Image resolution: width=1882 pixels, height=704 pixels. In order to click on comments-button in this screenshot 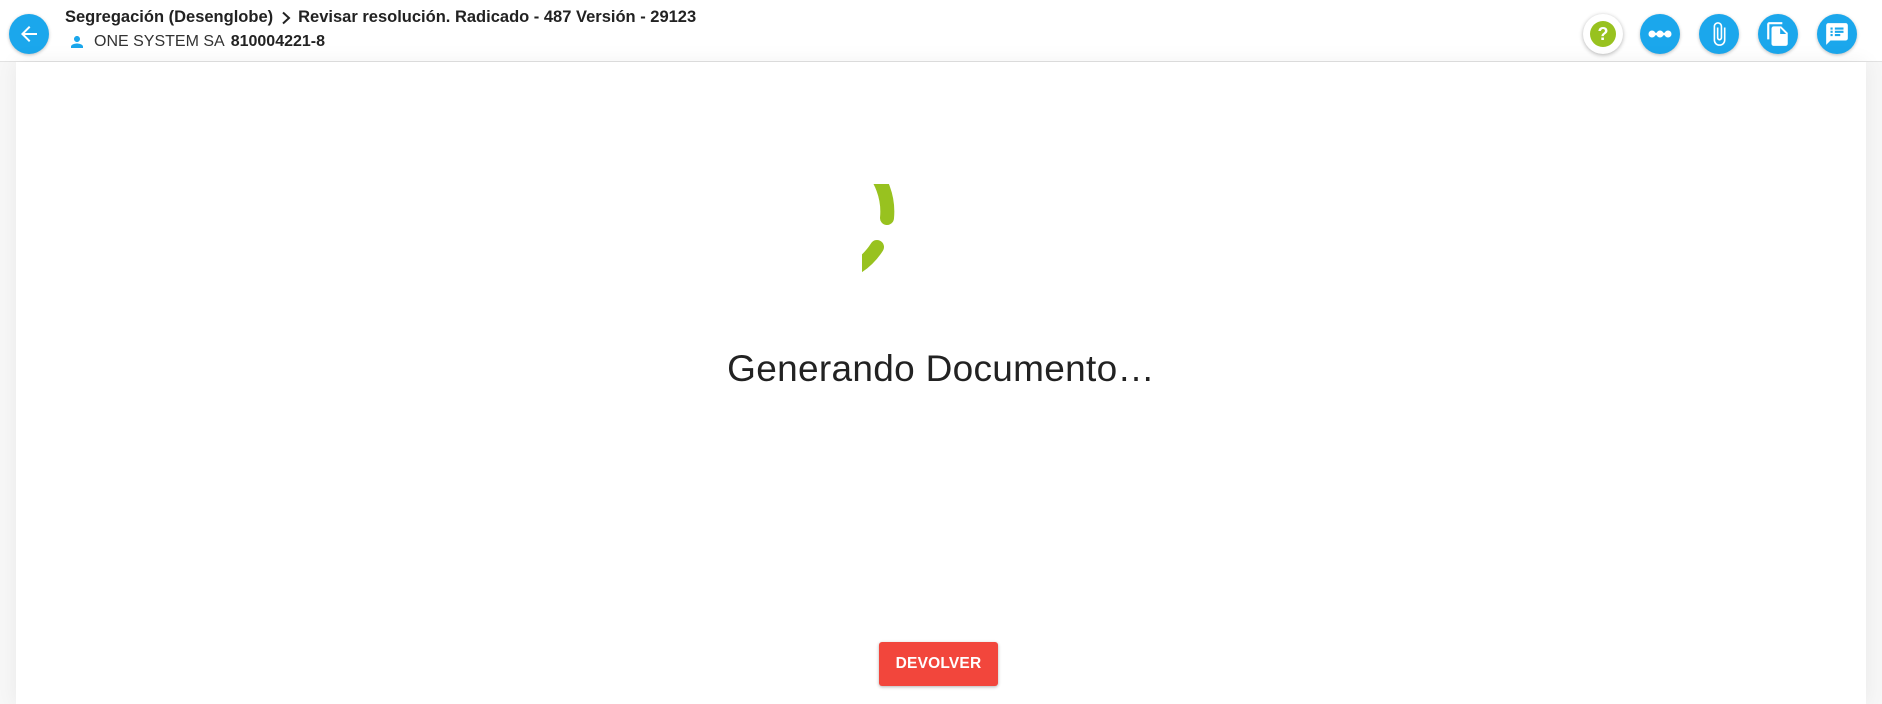, I will do `click(1837, 34)`.